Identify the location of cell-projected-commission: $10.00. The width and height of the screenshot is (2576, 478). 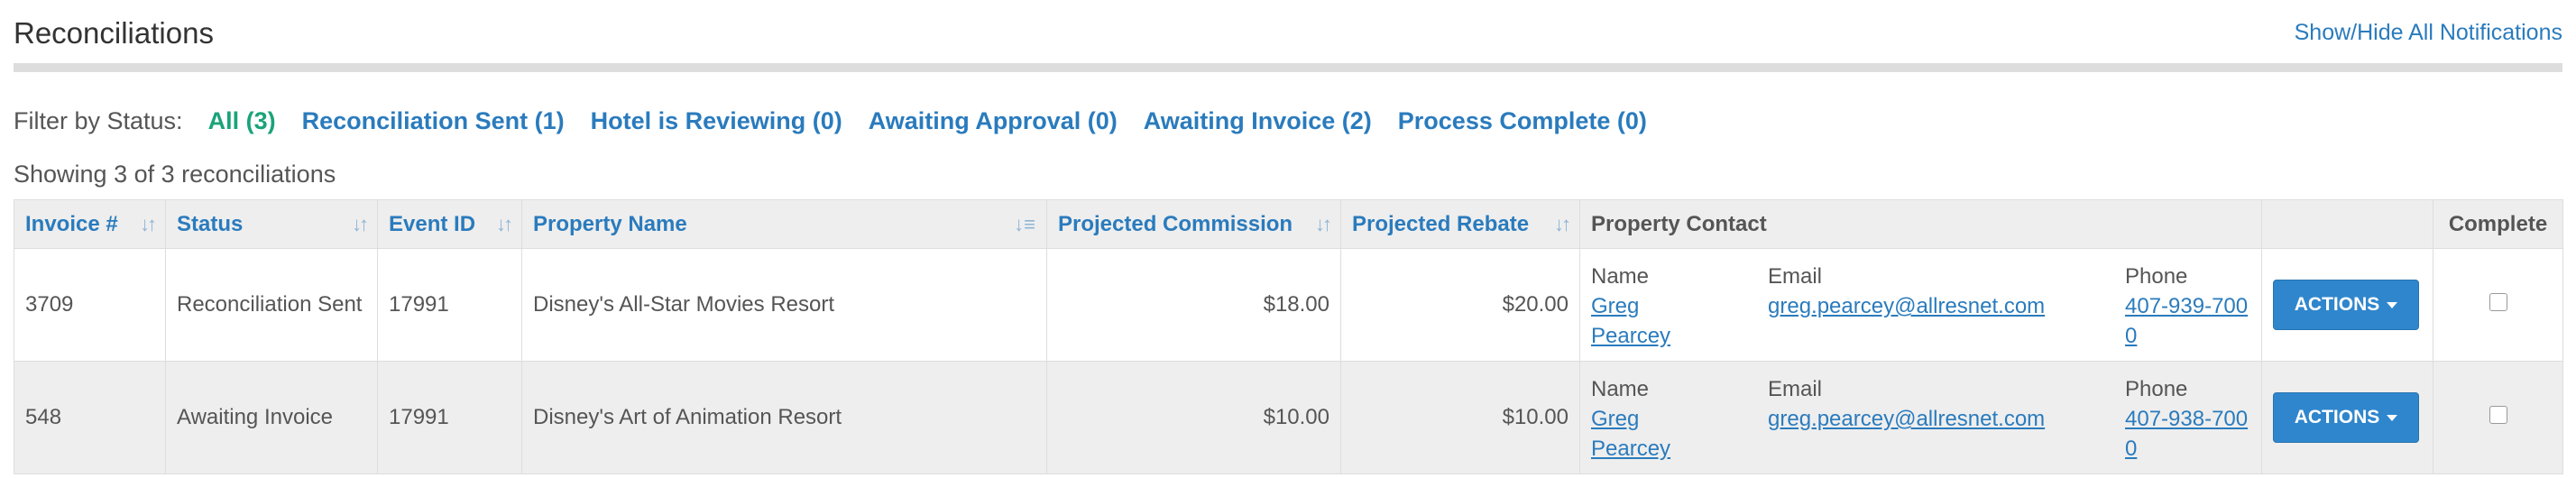
(1193, 417).